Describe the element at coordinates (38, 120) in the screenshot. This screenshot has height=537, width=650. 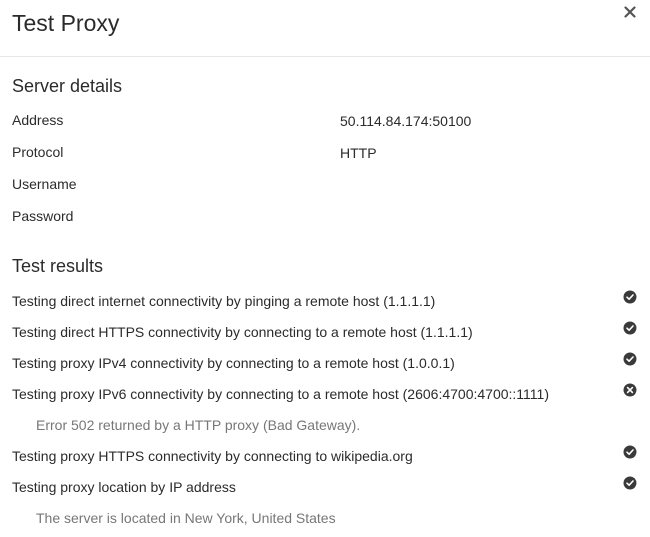
I see `address-label: Address` at that location.